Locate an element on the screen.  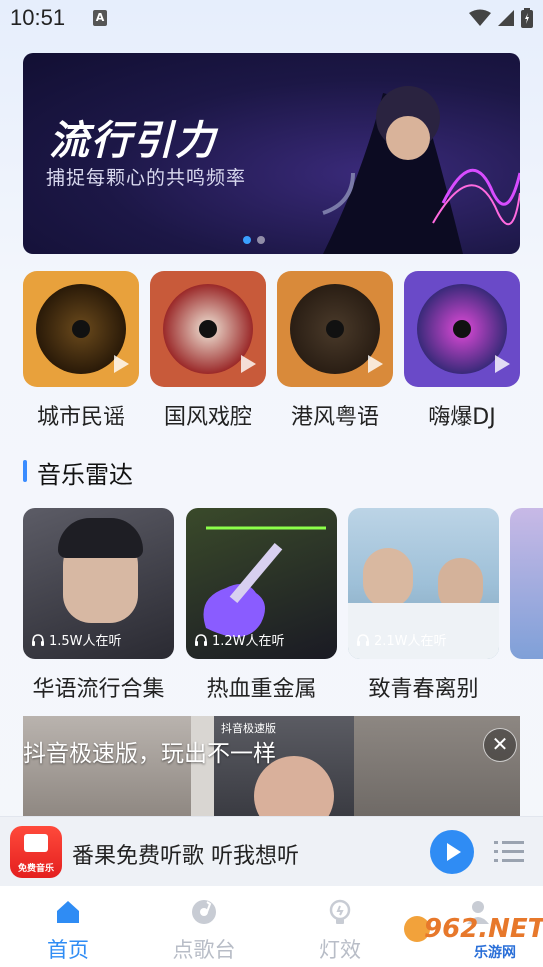
radar-card: 1.2W人在听 热血重金属 is located at coordinates (261, 605).